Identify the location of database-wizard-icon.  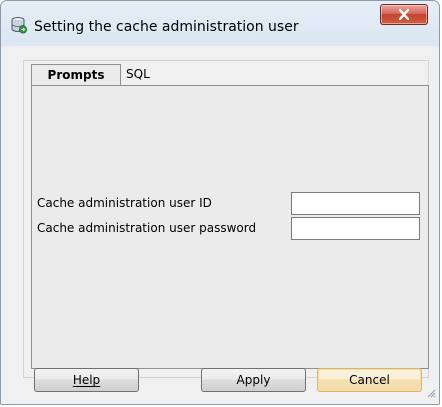
(19, 25).